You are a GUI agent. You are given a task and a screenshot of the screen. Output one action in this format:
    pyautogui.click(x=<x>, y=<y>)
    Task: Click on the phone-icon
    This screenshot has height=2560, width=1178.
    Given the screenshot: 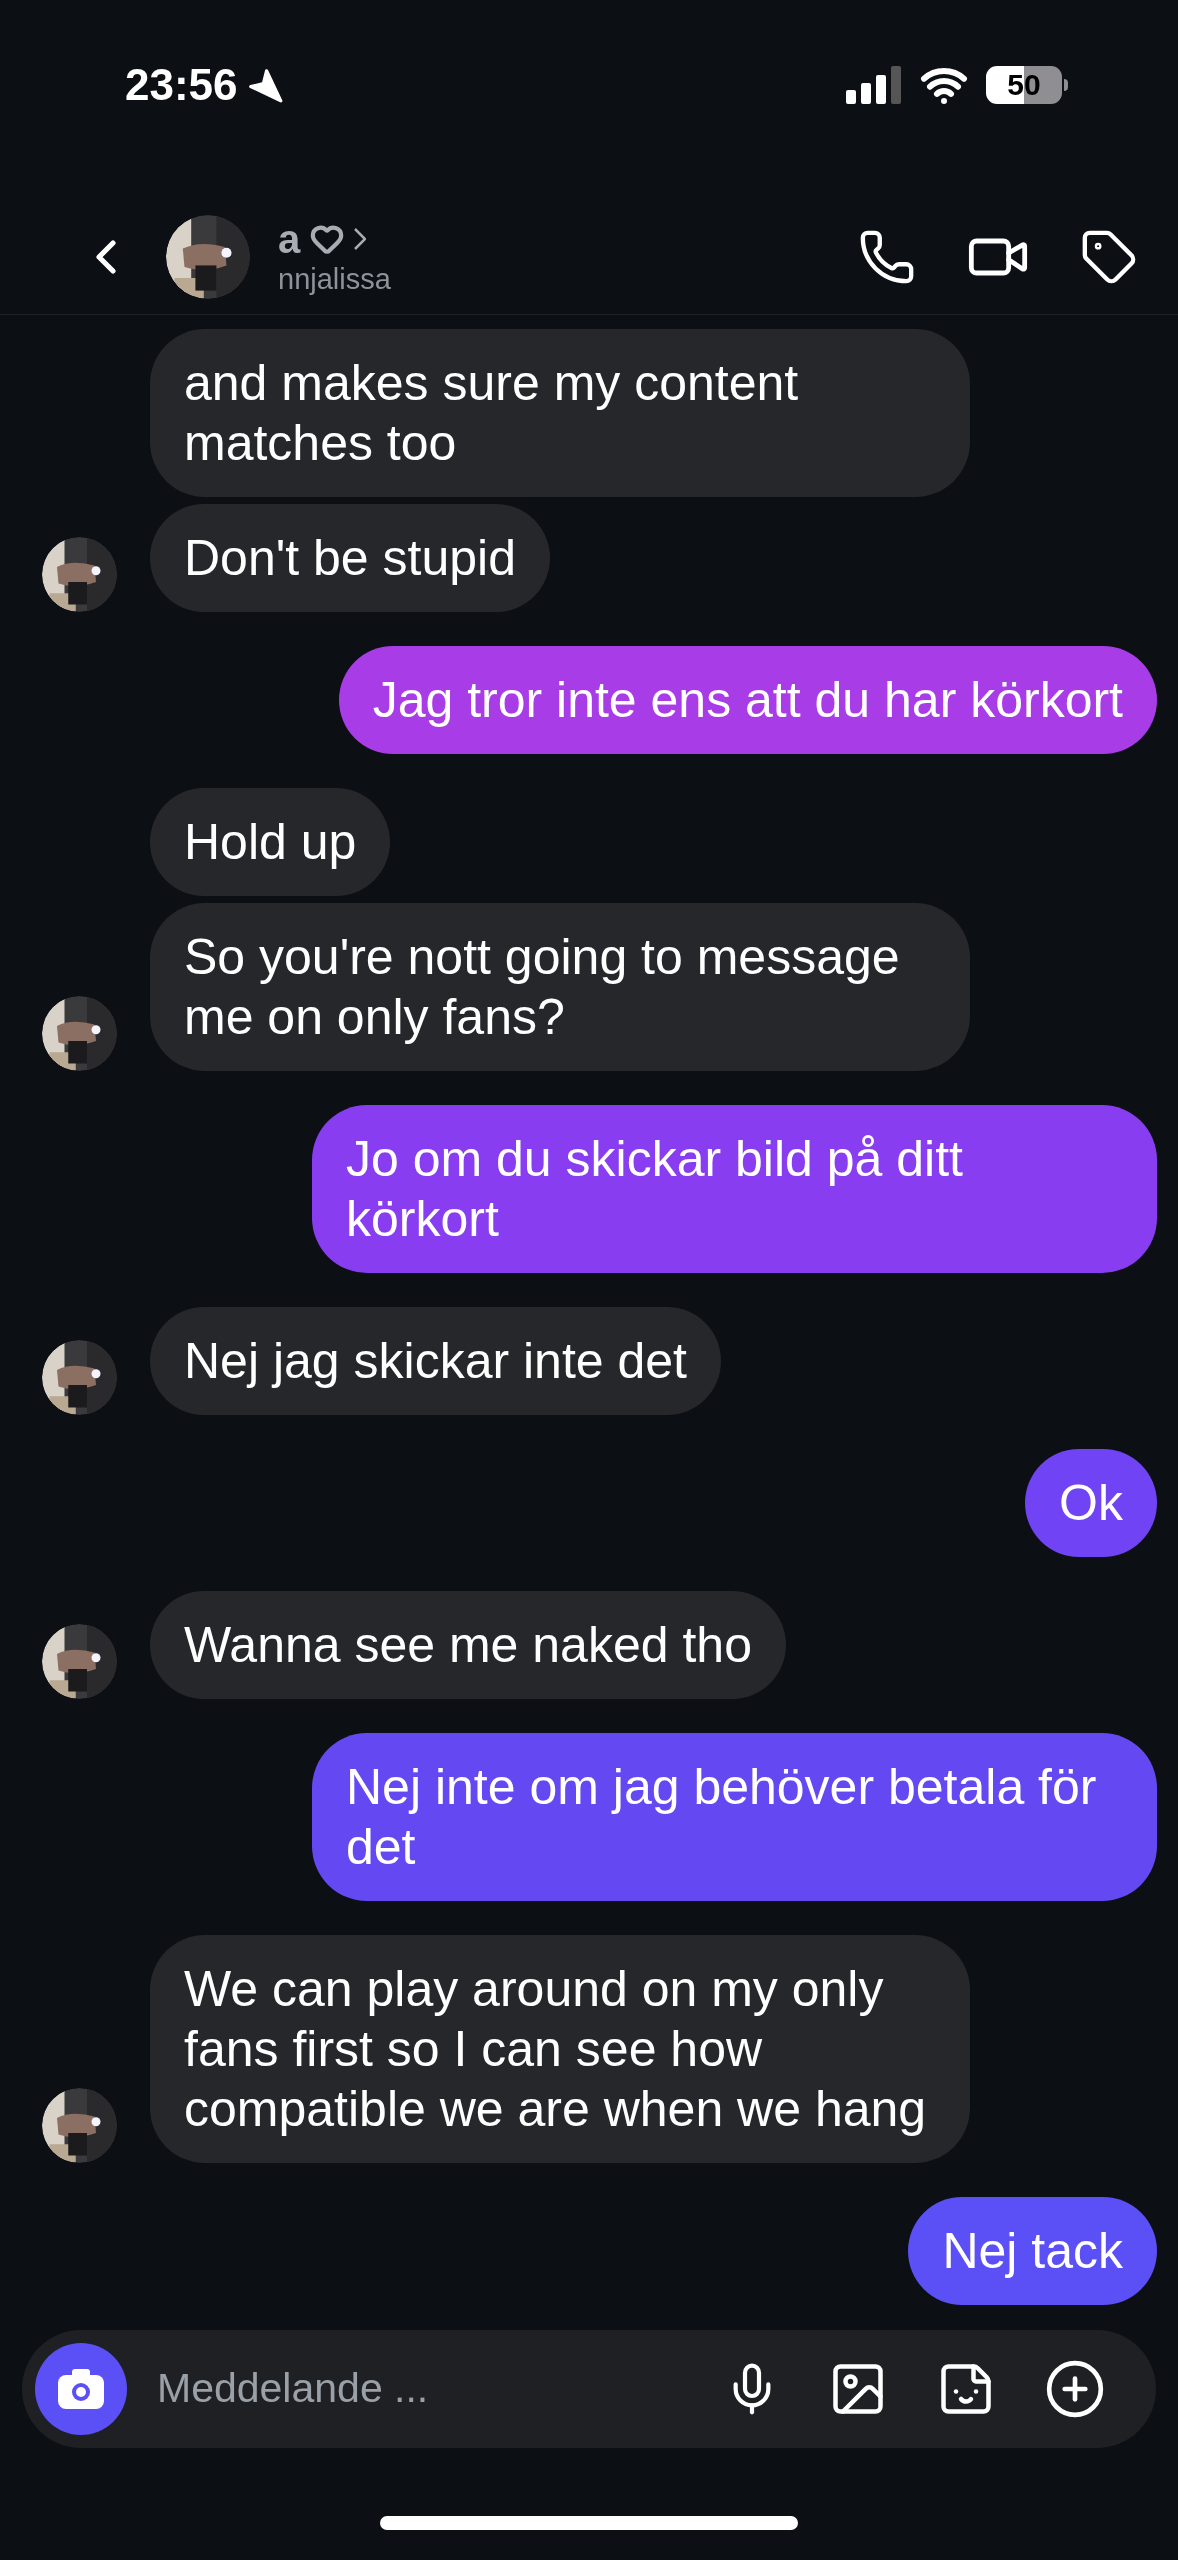 What is the action you would take?
    pyautogui.click(x=887, y=257)
    